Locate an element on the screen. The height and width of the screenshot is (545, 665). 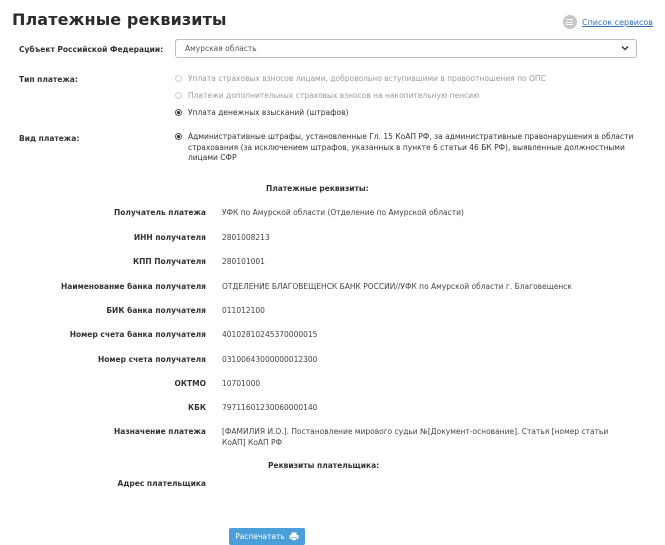
recipient-account-value: 03100643000000012300 is located at coordinates (270, 359).